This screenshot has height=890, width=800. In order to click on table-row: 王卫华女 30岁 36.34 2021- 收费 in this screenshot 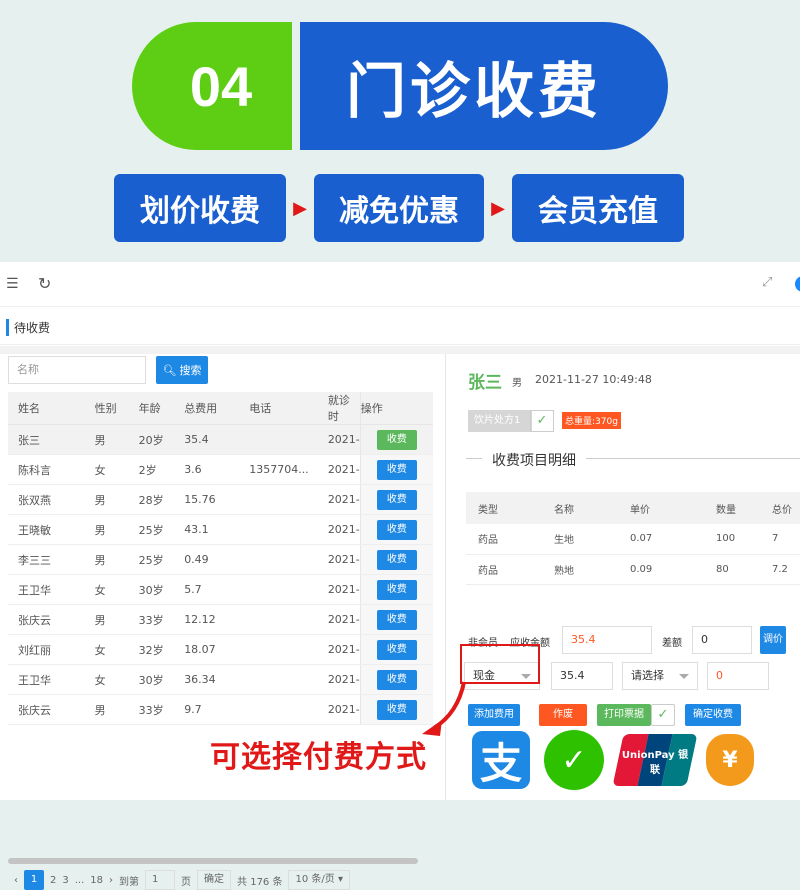, I will do `click(220, 679)`.